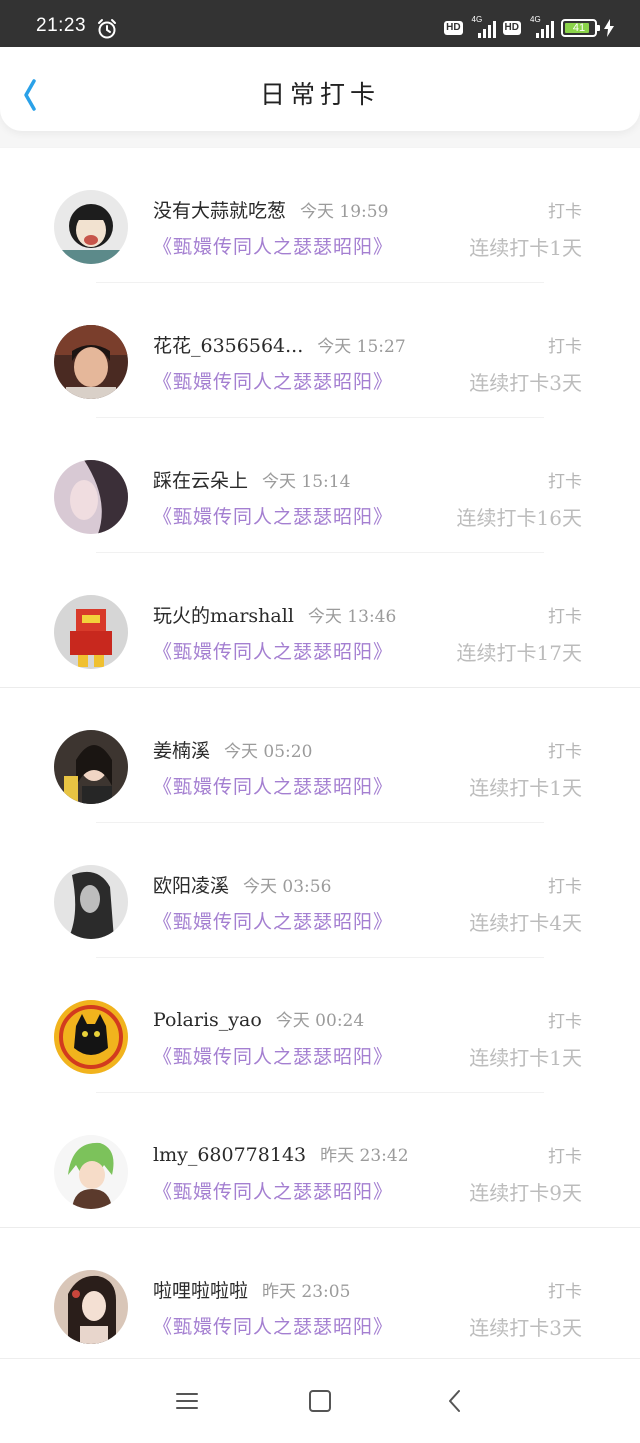  Describe the element at coordinates (609, 28) in the screenshot. I see `charging-bolt-icon` at that location.